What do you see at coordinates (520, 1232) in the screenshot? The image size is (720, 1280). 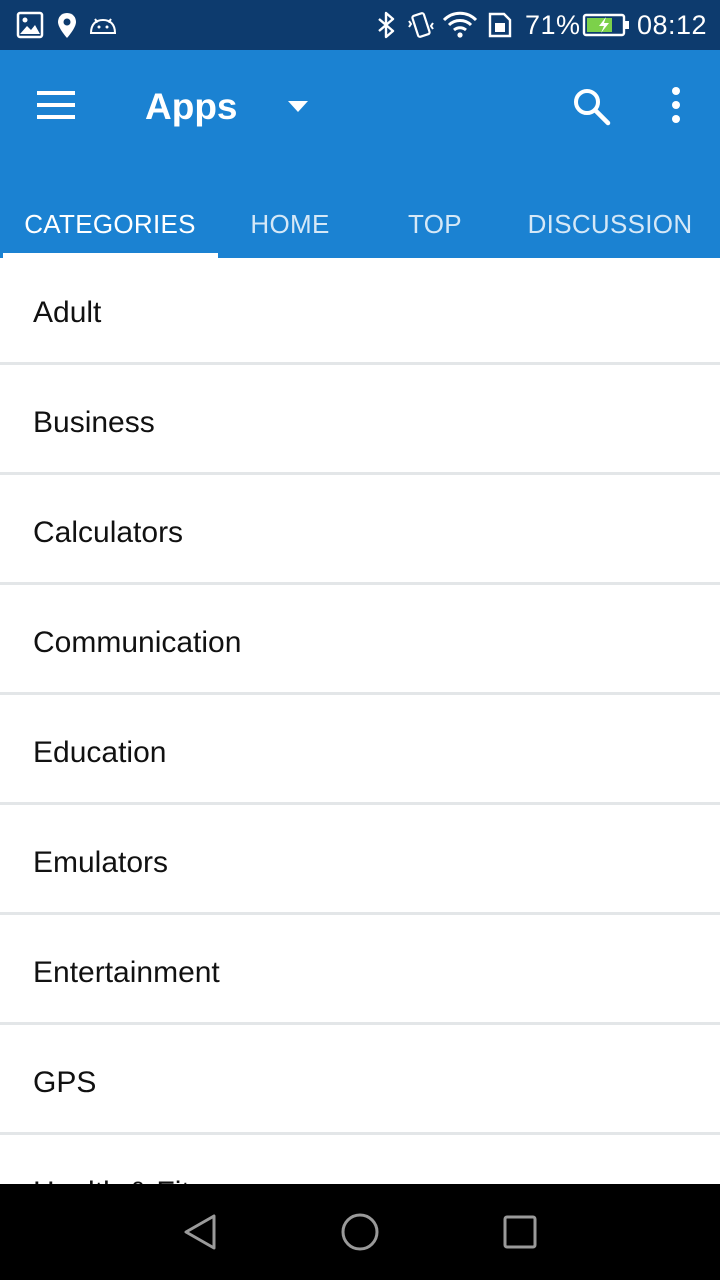 I see `recents-icon` at bounding box center [520, 1232].